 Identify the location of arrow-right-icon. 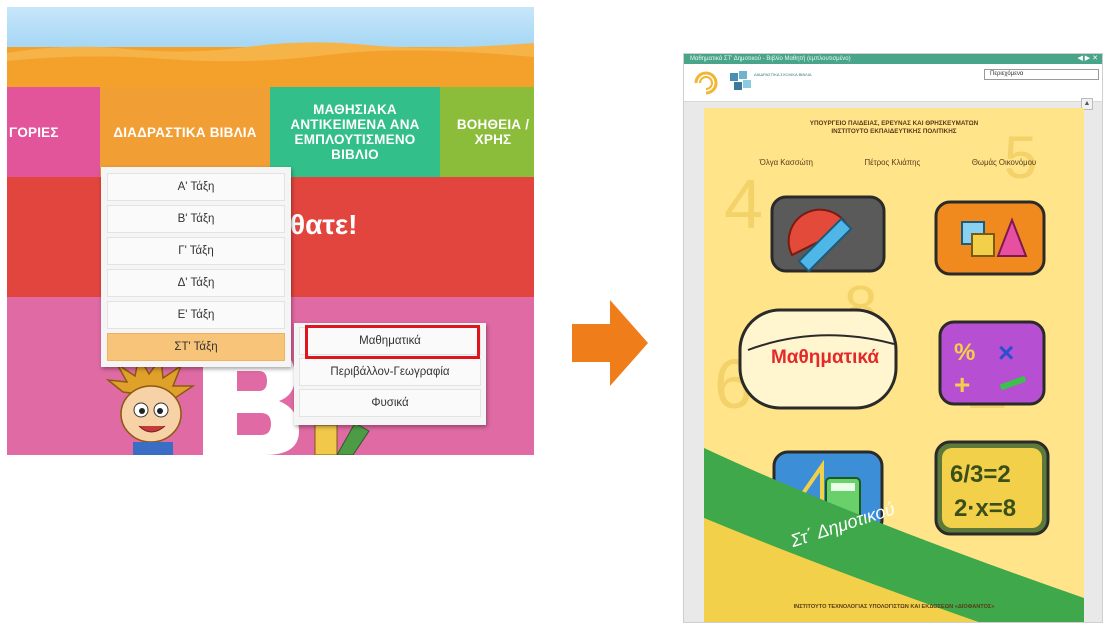
(610, 343).